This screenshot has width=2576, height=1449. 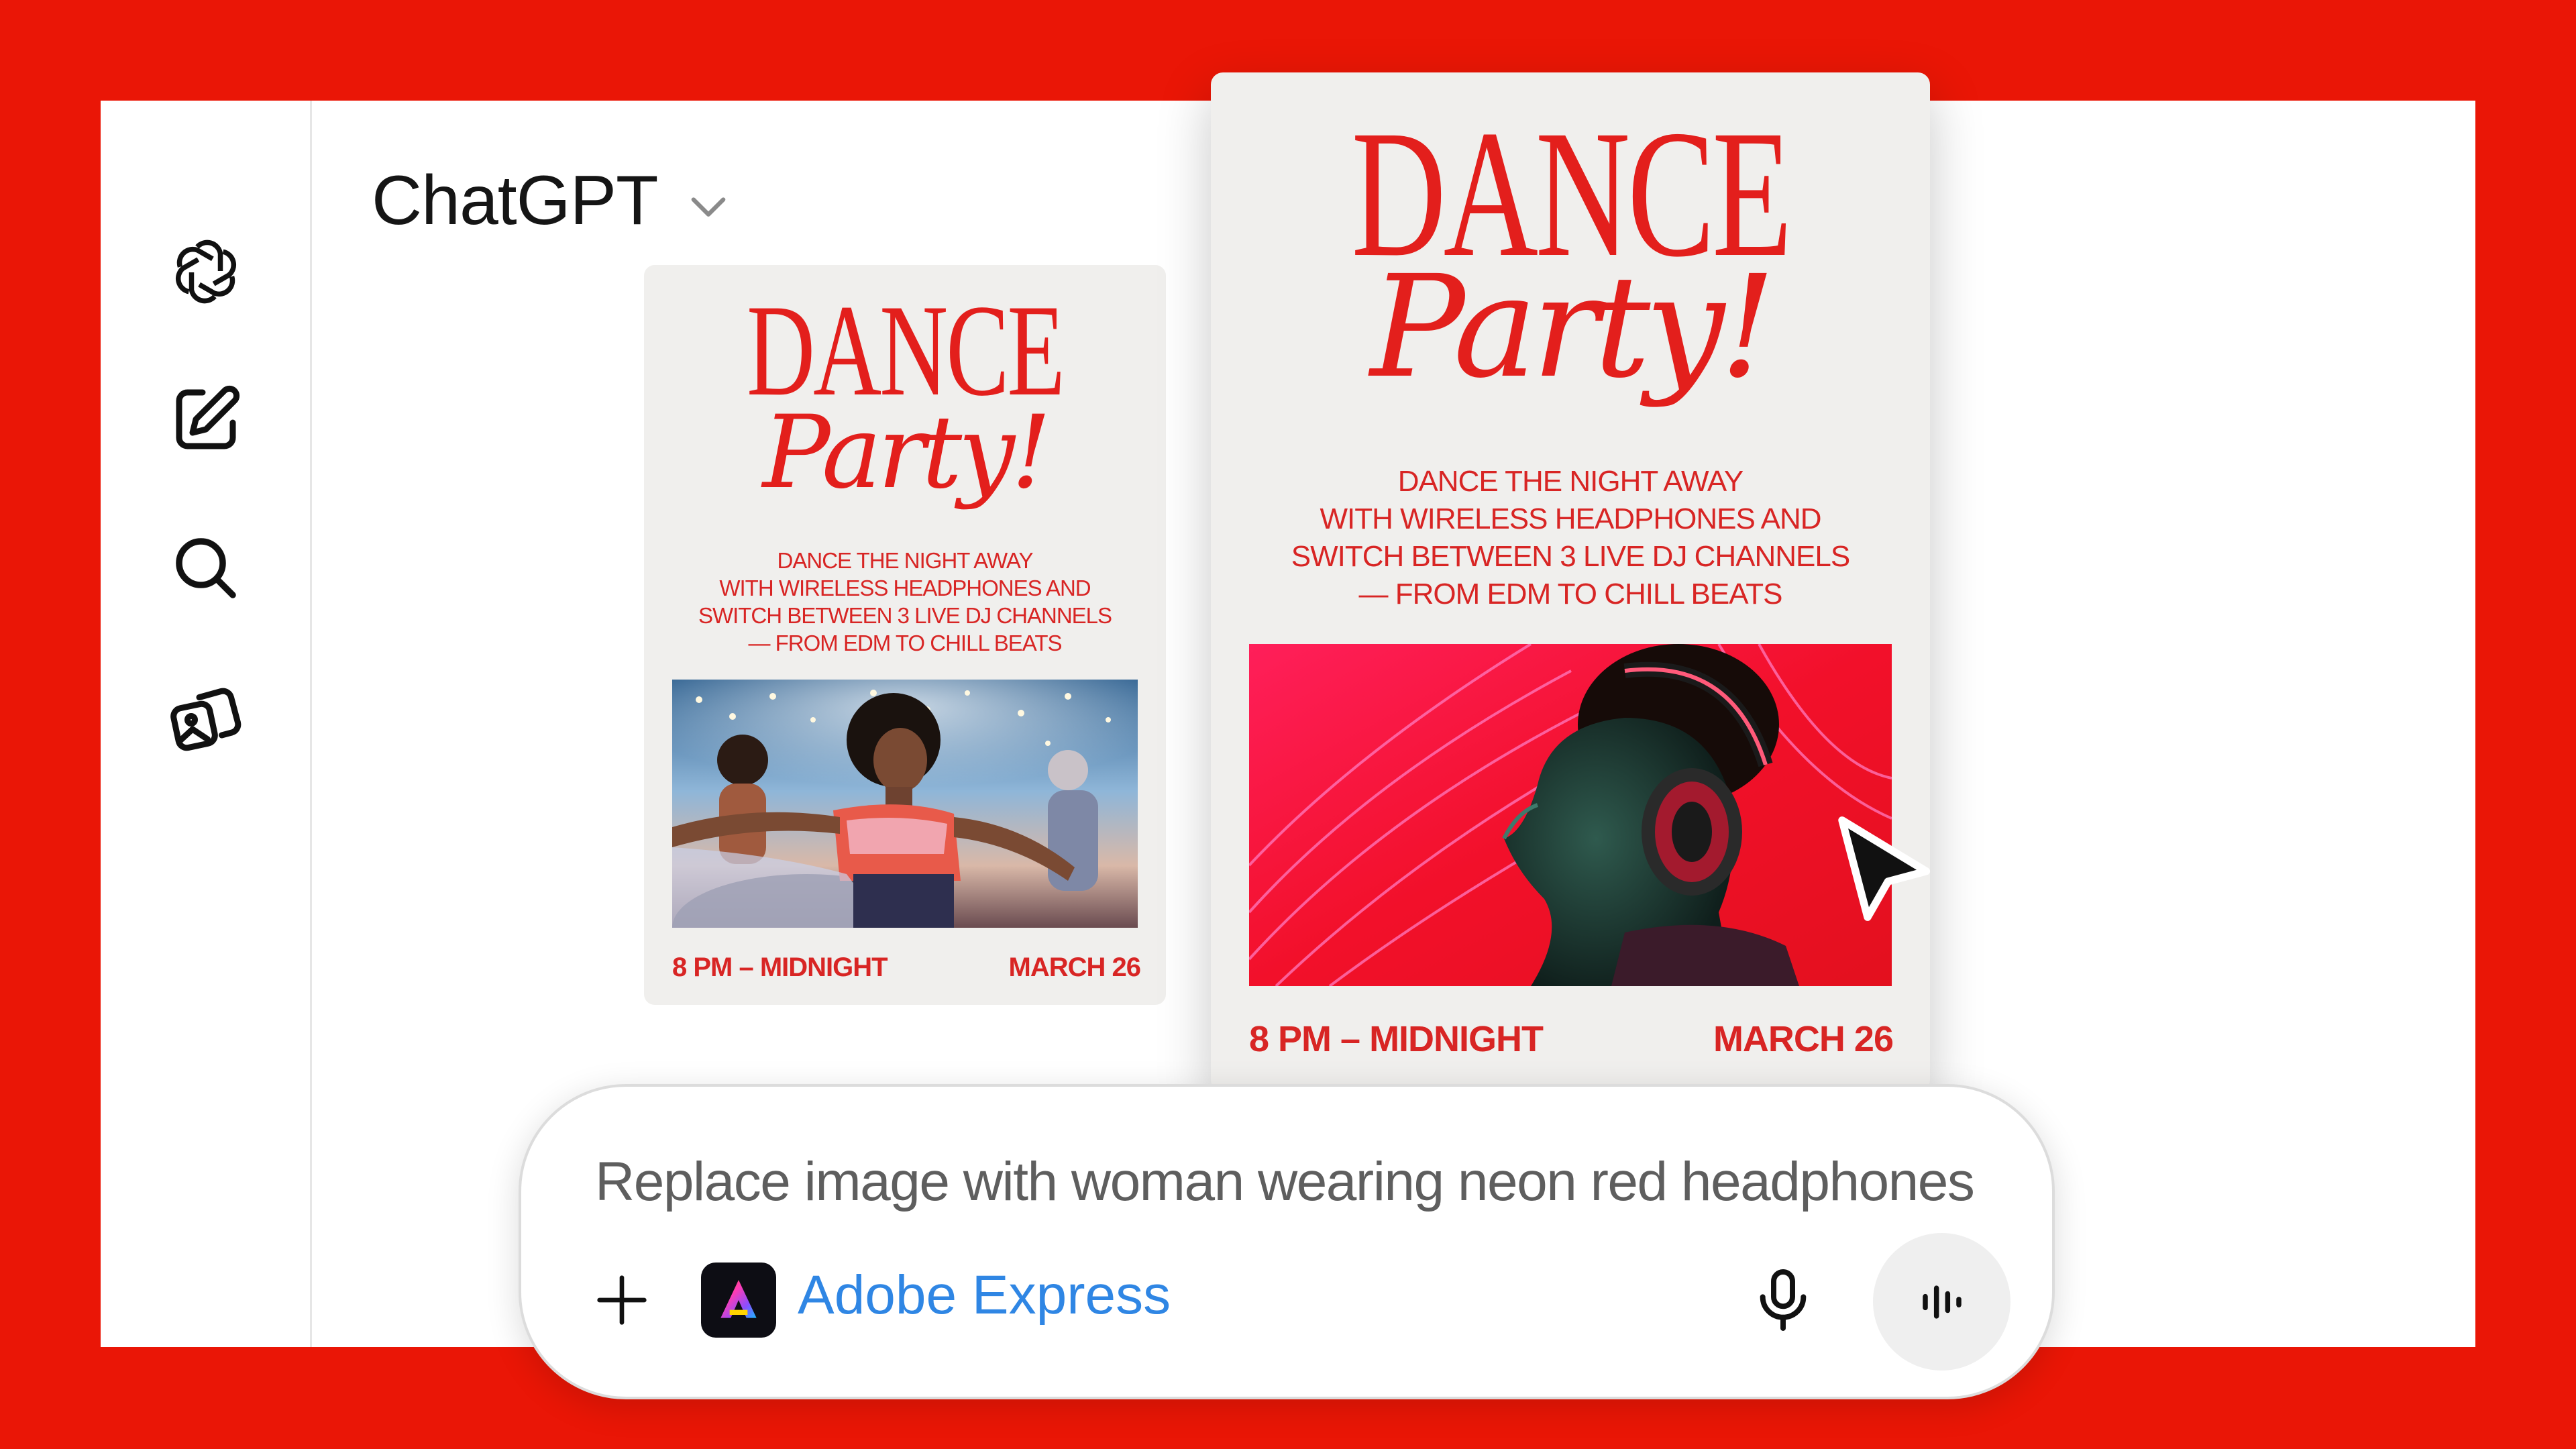 What do you see at coordinates (1783, 1300) in the screenshot?
I see `microphone-icon` at bounding box center [1783, 1300].